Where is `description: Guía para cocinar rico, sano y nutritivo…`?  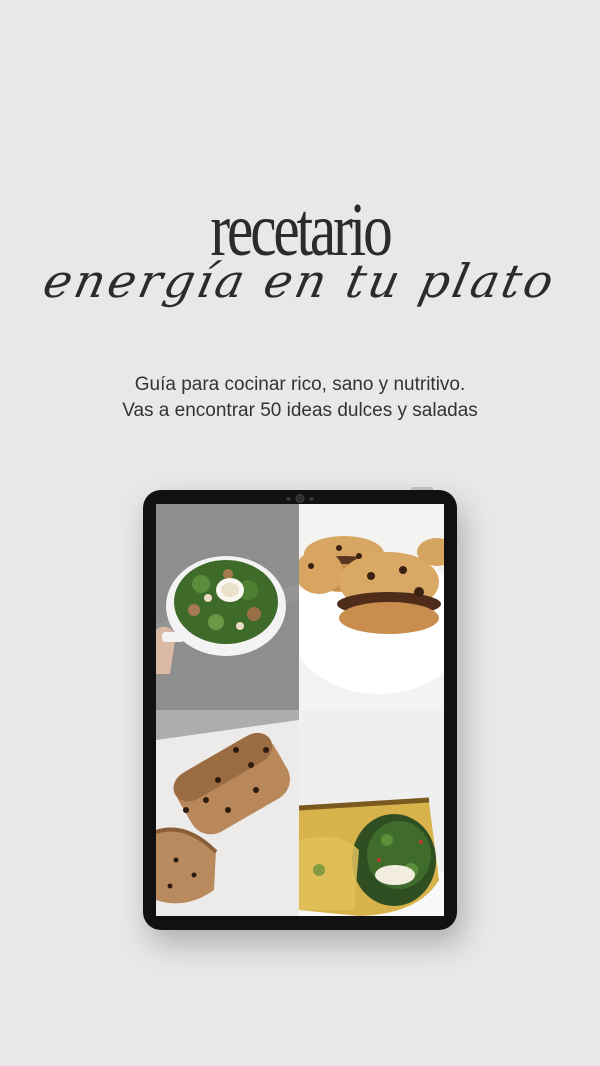
description: Guía para cocinar rico, sano y nutritivo… is located at coordinates (300, 398).